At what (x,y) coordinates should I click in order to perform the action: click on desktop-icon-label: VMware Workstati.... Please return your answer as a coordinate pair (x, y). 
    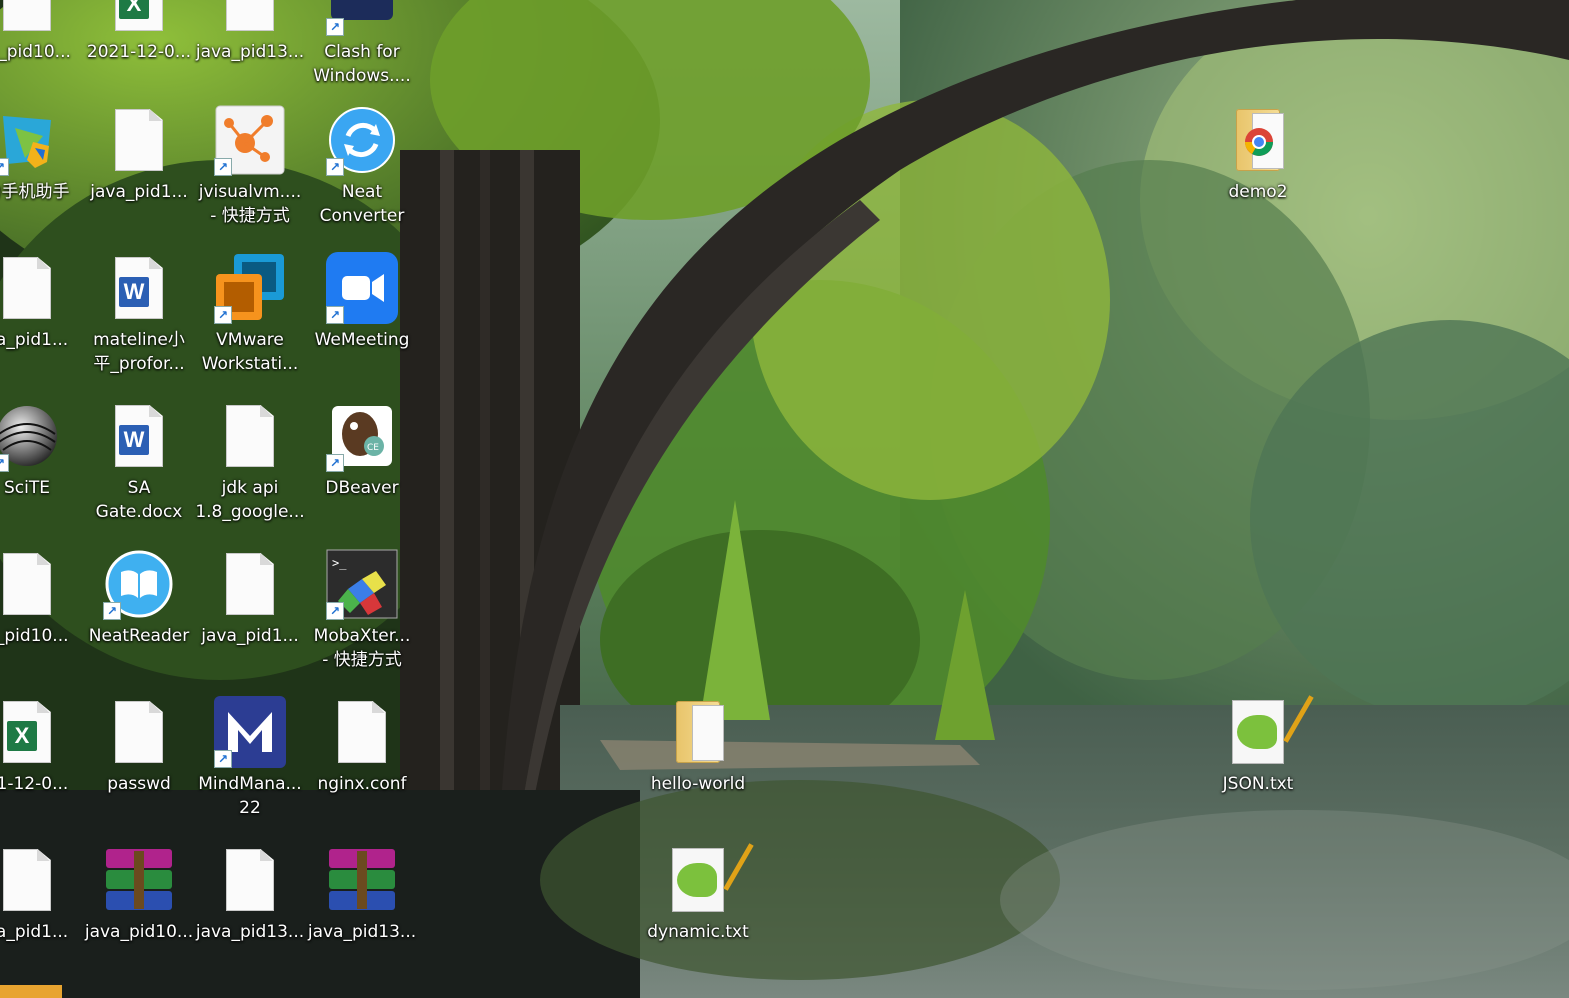
    Looking at the image, I should click on (250, 352).